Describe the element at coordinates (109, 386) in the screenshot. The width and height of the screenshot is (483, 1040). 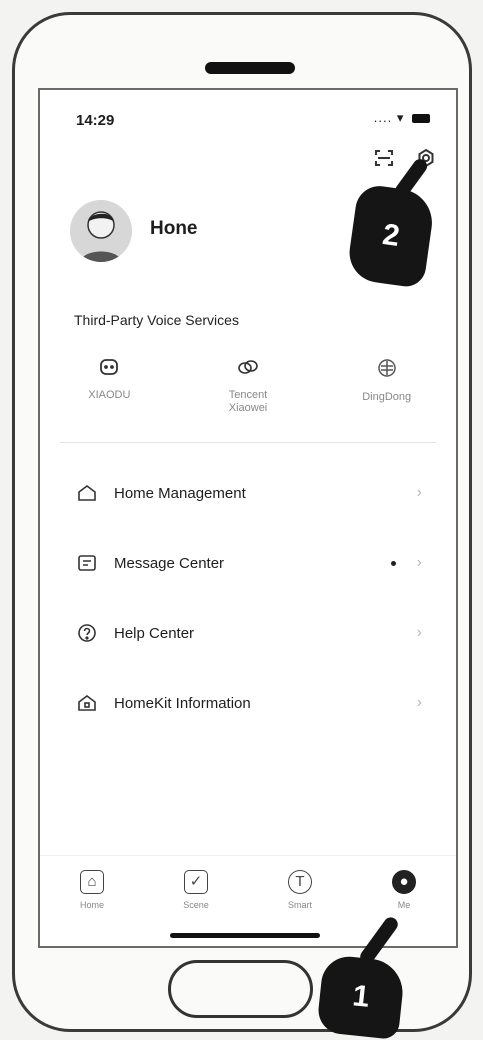
I see `voice-service-xiaodu: XIAODU` at that location.